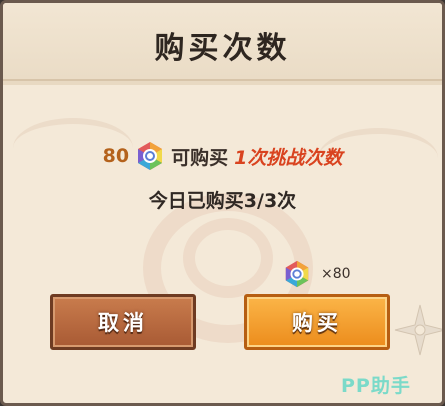  What do you see at coordinates (336, 274) in the screenshot?
I see `price-amount: ×80` at bounding box center [336, 274].